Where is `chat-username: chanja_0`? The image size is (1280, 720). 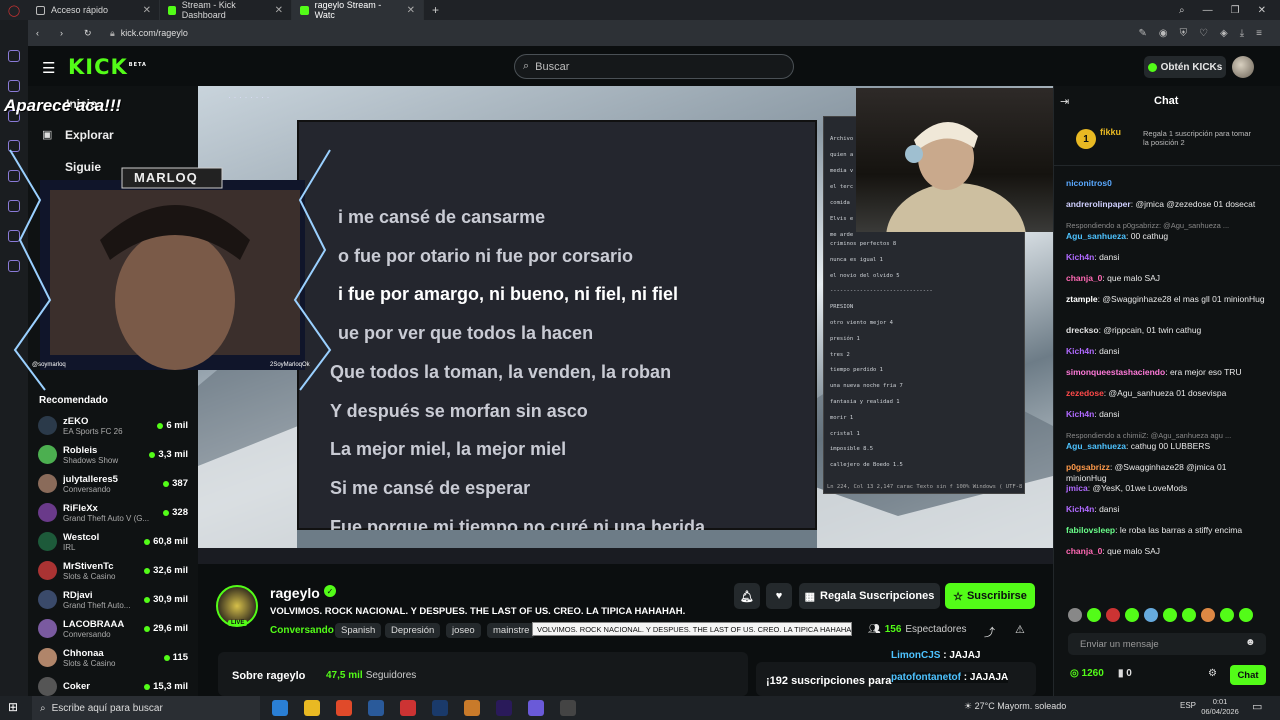
chat-username: chanja_0 is located at coordinates (1084, 278).